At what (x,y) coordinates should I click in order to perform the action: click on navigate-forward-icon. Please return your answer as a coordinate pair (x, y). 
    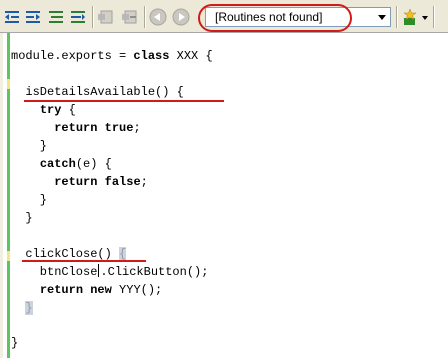
    Looking at the image, I should click on (181, 17).